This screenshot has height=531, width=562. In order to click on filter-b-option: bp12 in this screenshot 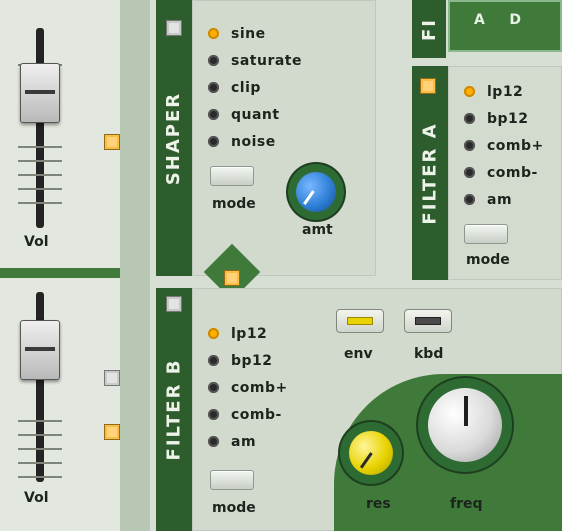, I will do `click(248, 360)`.